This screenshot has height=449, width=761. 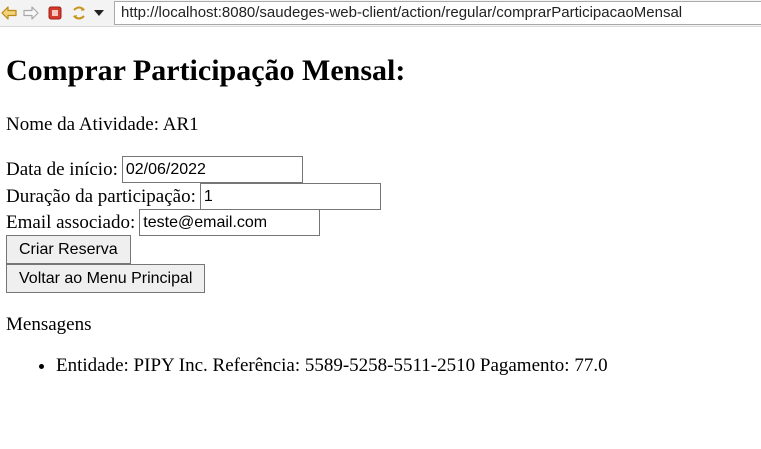 I want to click on email-field, so click(x=230, y=222).